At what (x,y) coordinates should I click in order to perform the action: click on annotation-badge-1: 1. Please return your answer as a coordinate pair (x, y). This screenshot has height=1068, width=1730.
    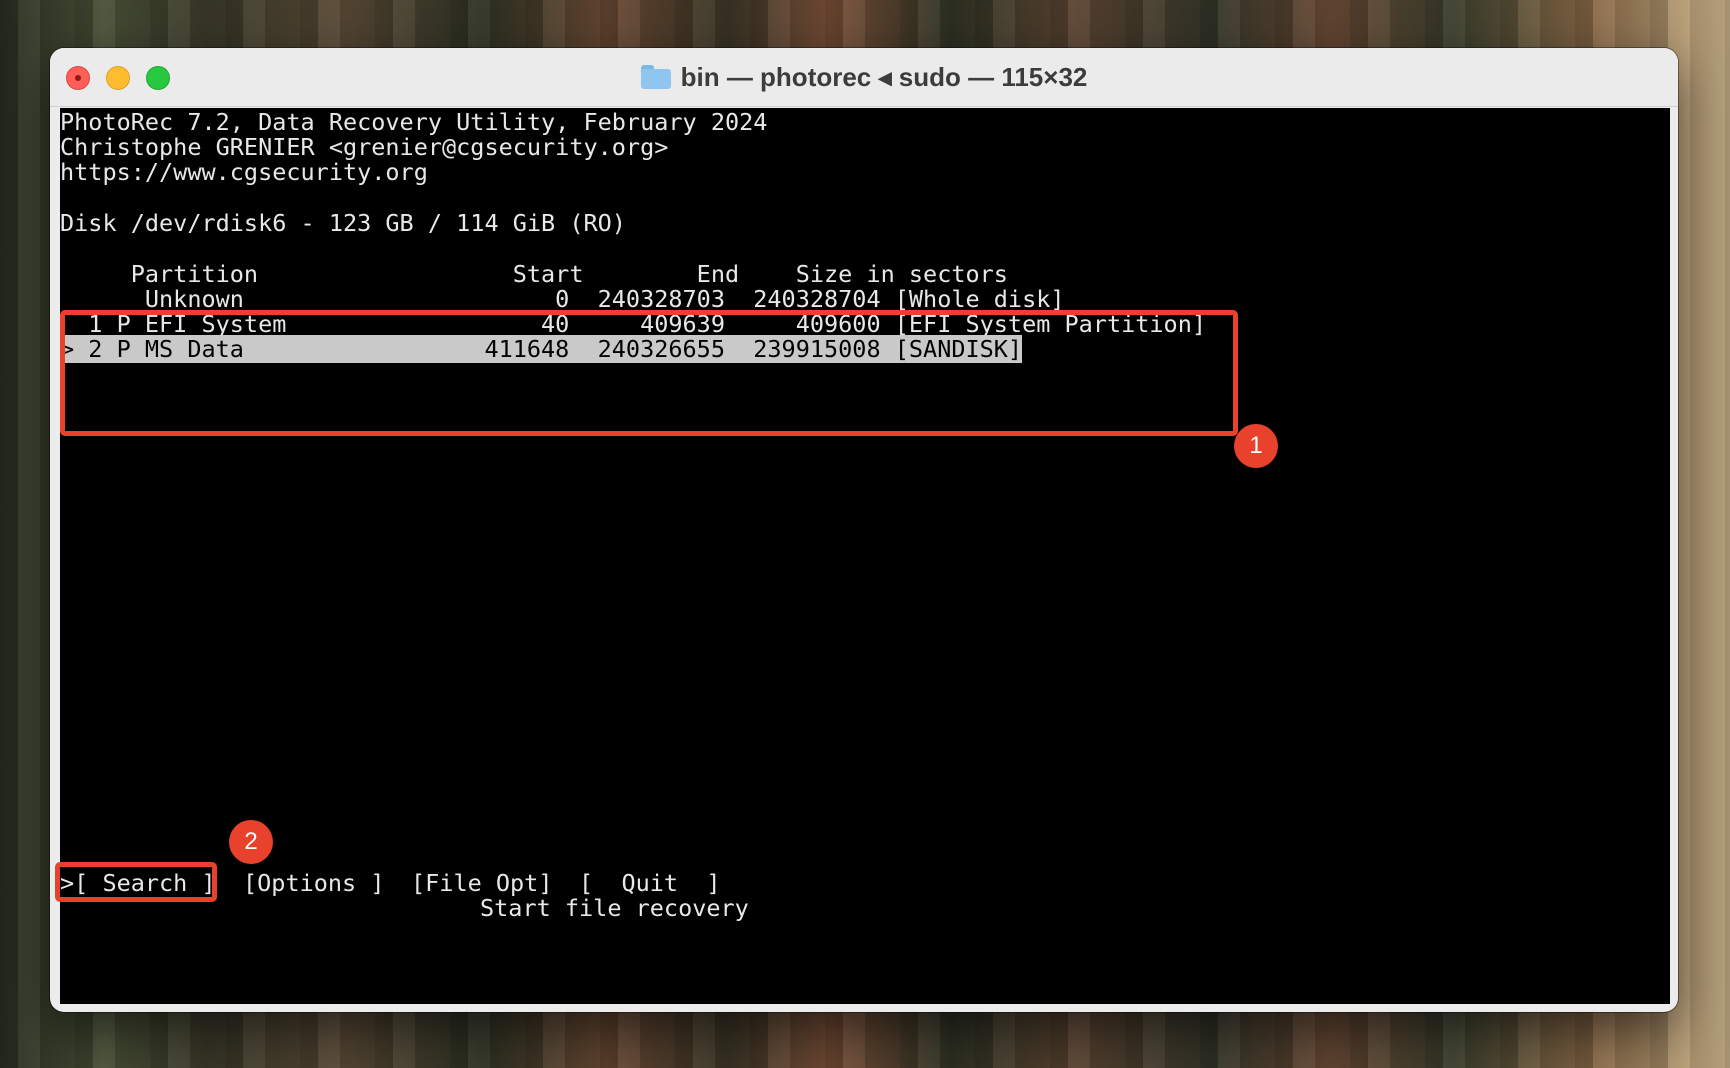
    Looking at the image, I should click on (1256, 446).